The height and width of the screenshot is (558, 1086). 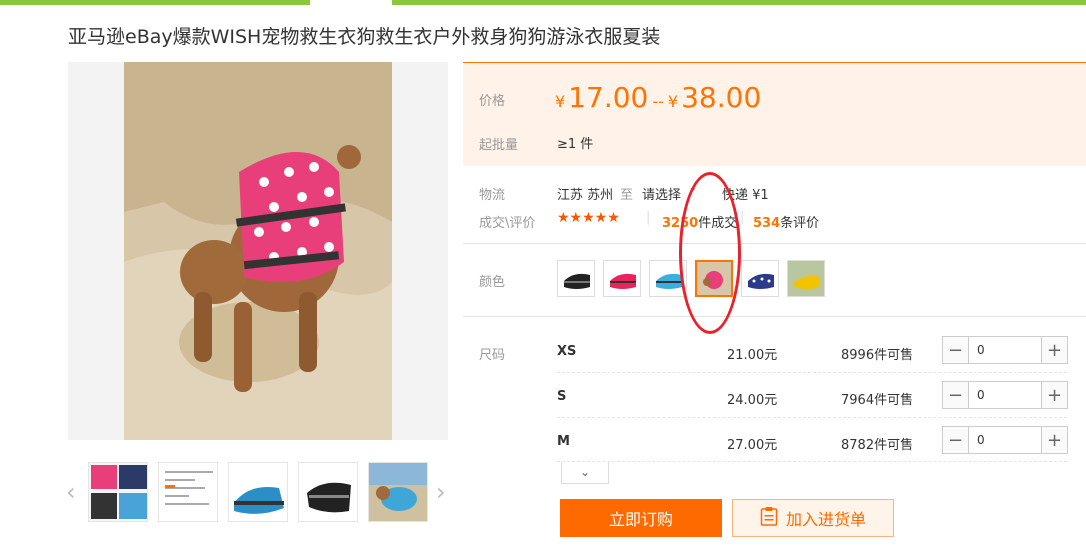 What do you see at coordinates (739, 2) in the screenshot?
I see `top-accent-bar-right` at bounding box center [739, 2].